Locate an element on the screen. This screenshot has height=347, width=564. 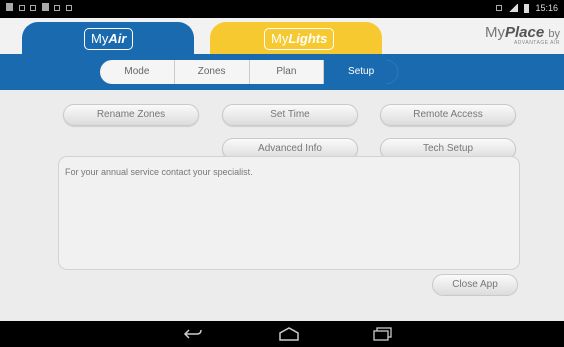
home-icon is located at coordinates (289, 334).